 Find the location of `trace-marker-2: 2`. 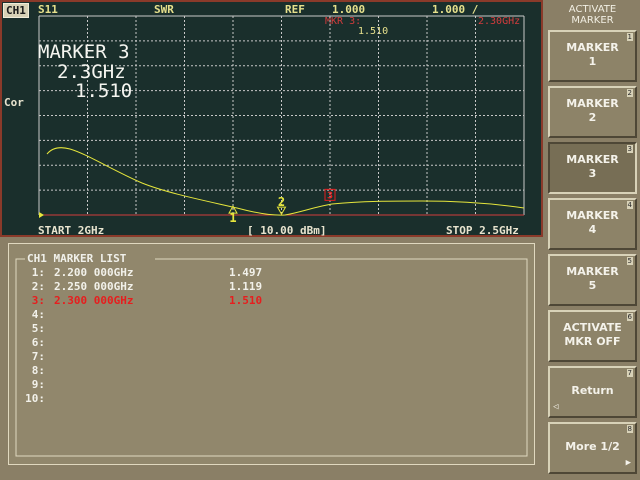

trace-marker-2: 2 is located at coordinates (281, 205).